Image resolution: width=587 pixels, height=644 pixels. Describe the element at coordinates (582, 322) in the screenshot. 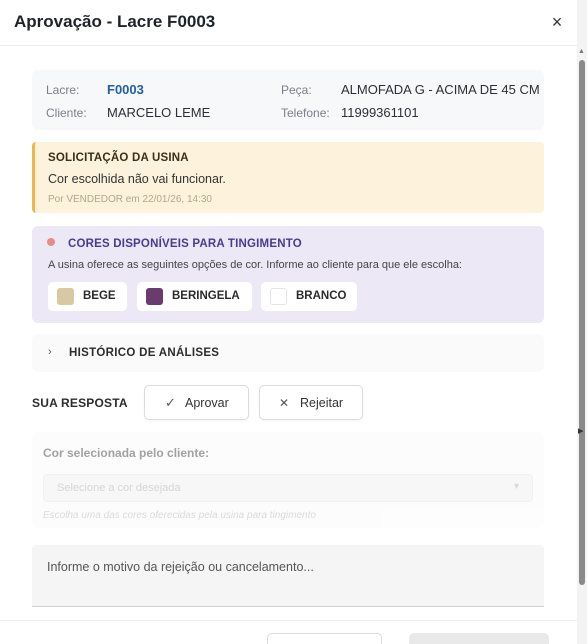

I see `scrollbar-thumb` at that location.